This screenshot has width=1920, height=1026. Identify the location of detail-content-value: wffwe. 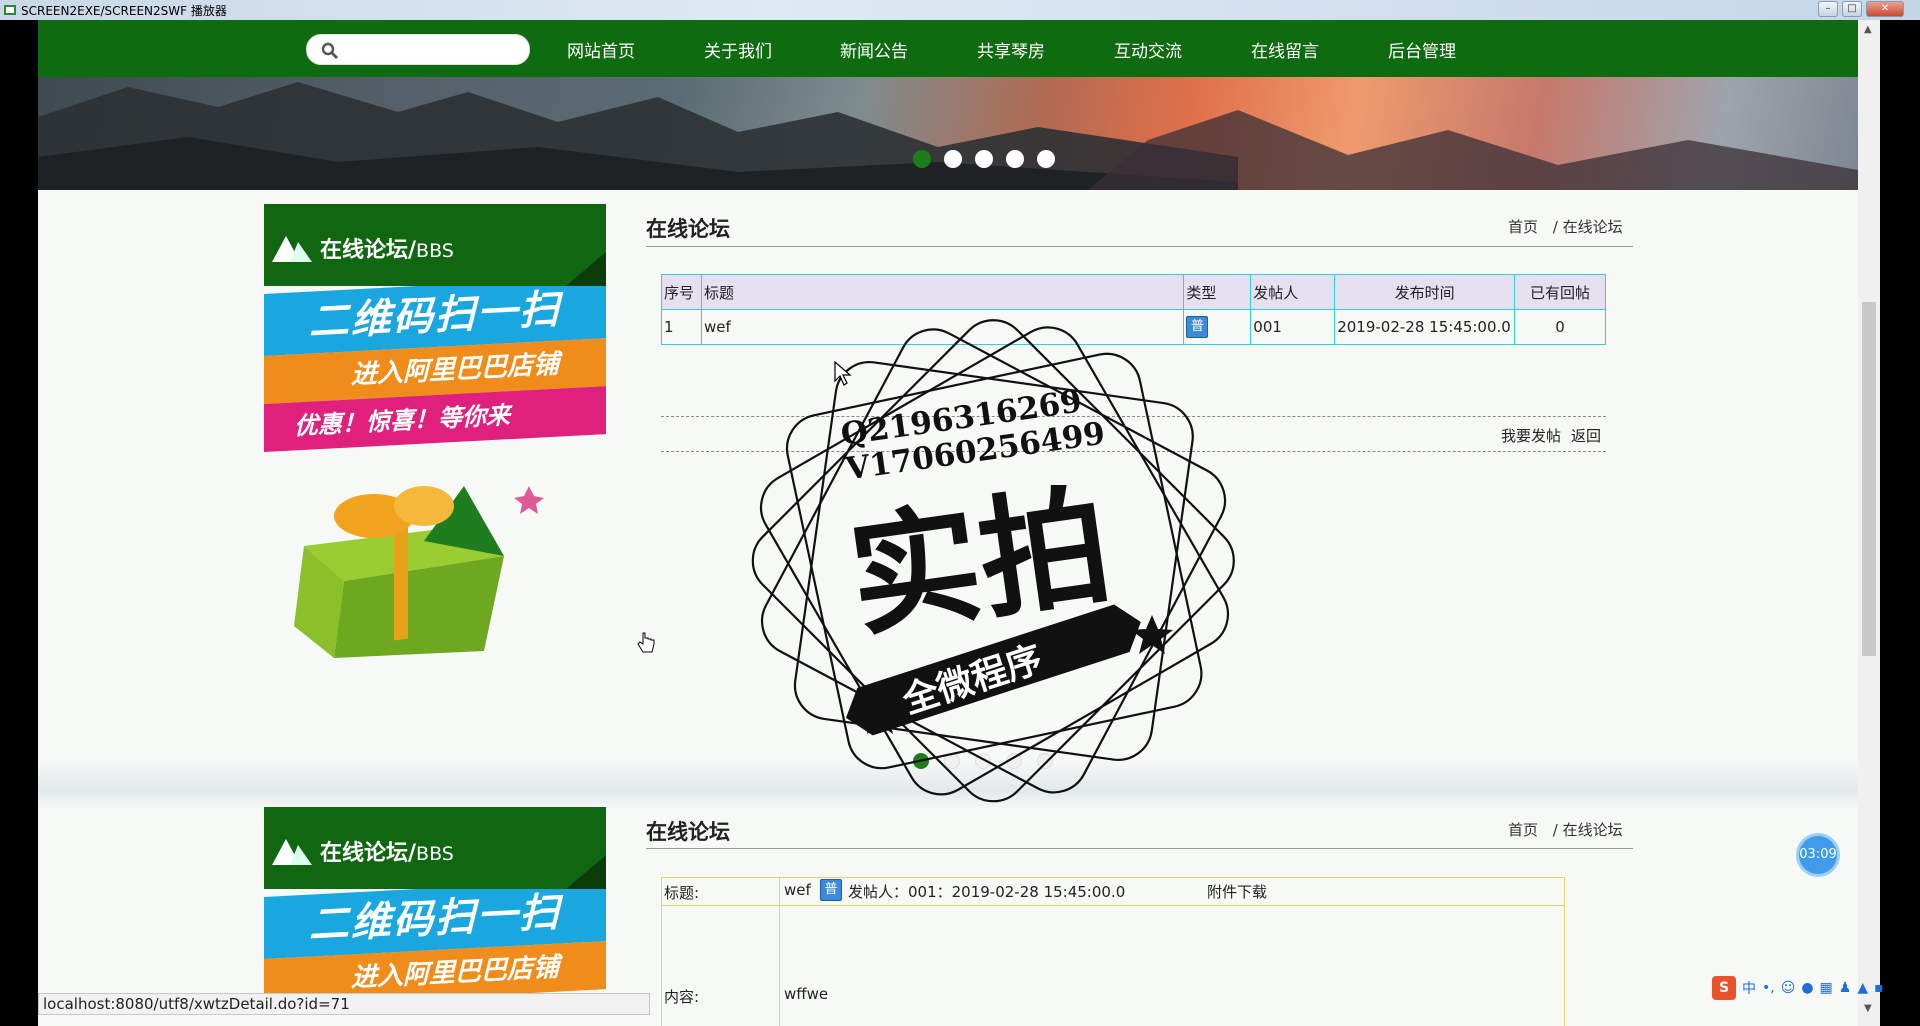
(806, 994).